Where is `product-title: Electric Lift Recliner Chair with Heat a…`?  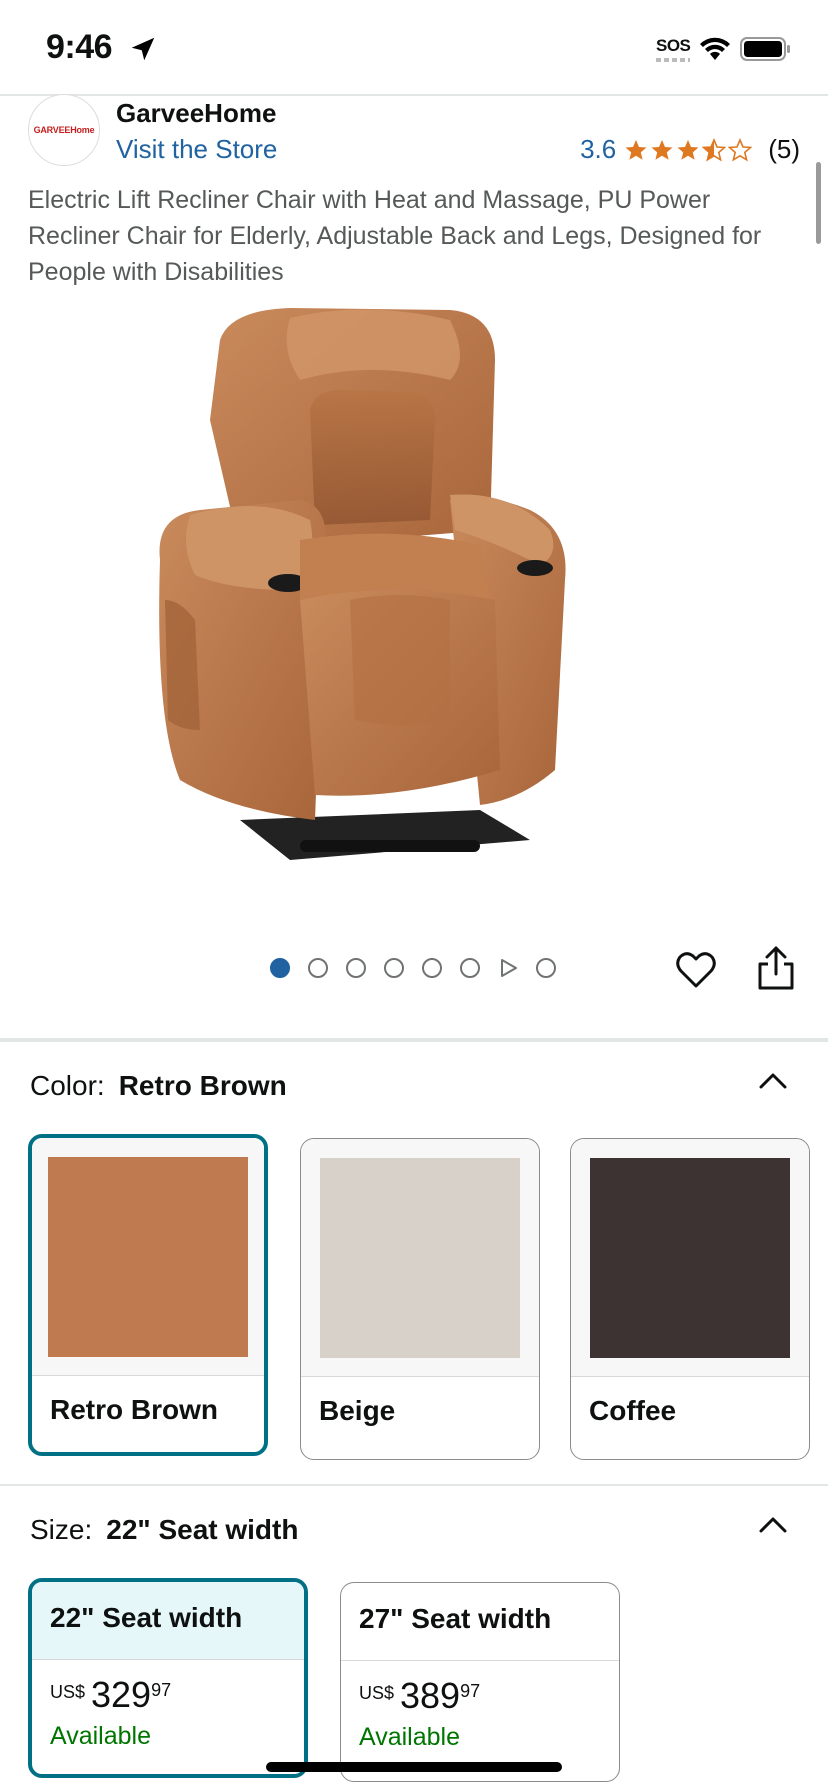 product-title: Electric Lift Recliner Chair with Heat a… is located at coordinates (395, 236).